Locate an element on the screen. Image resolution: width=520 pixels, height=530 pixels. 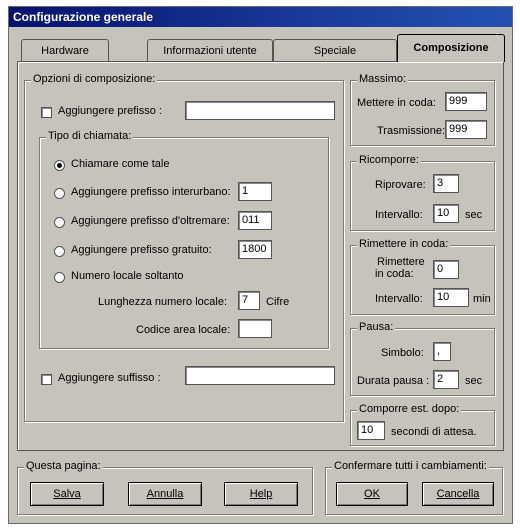
composition-options-legend: Opzioni di composizione: is located at coordinates (94, 79).